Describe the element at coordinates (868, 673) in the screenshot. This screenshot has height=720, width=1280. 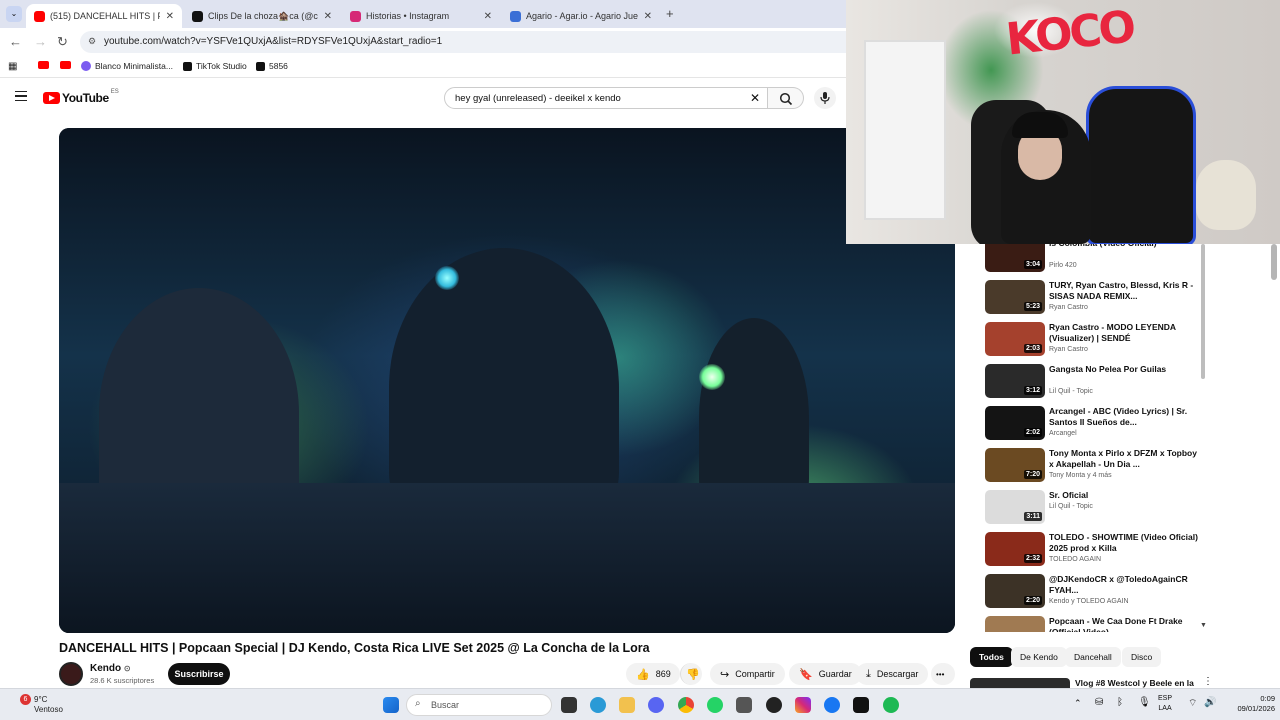
I see `download-icon: ⤓` at that location.